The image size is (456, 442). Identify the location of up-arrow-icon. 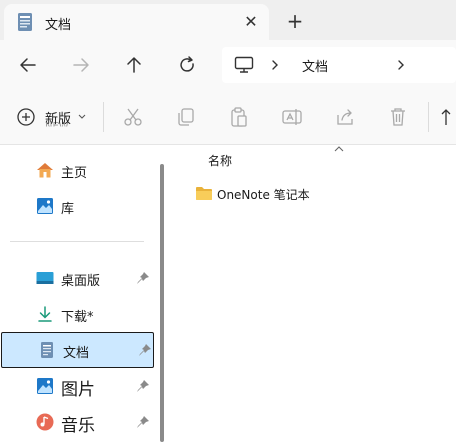
(134, 65).